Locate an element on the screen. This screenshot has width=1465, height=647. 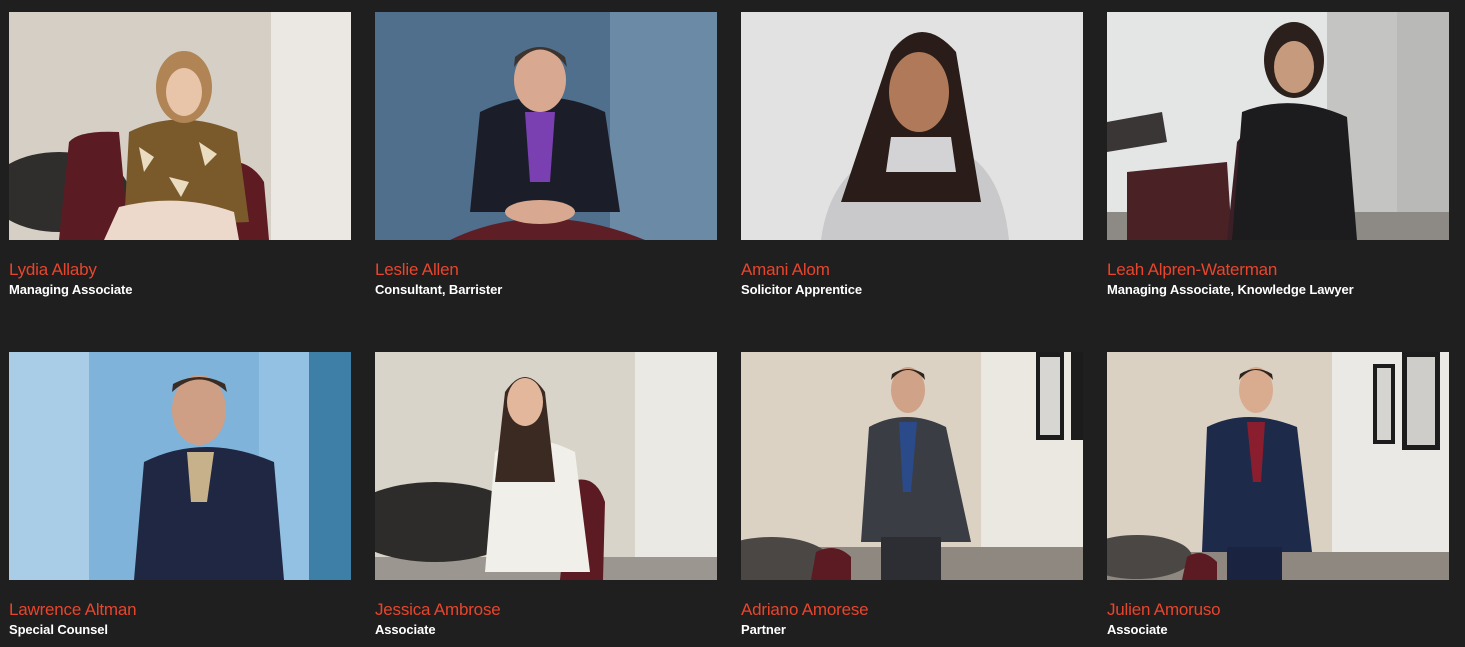
person-role: Partner is located at coordinates (763, 629).